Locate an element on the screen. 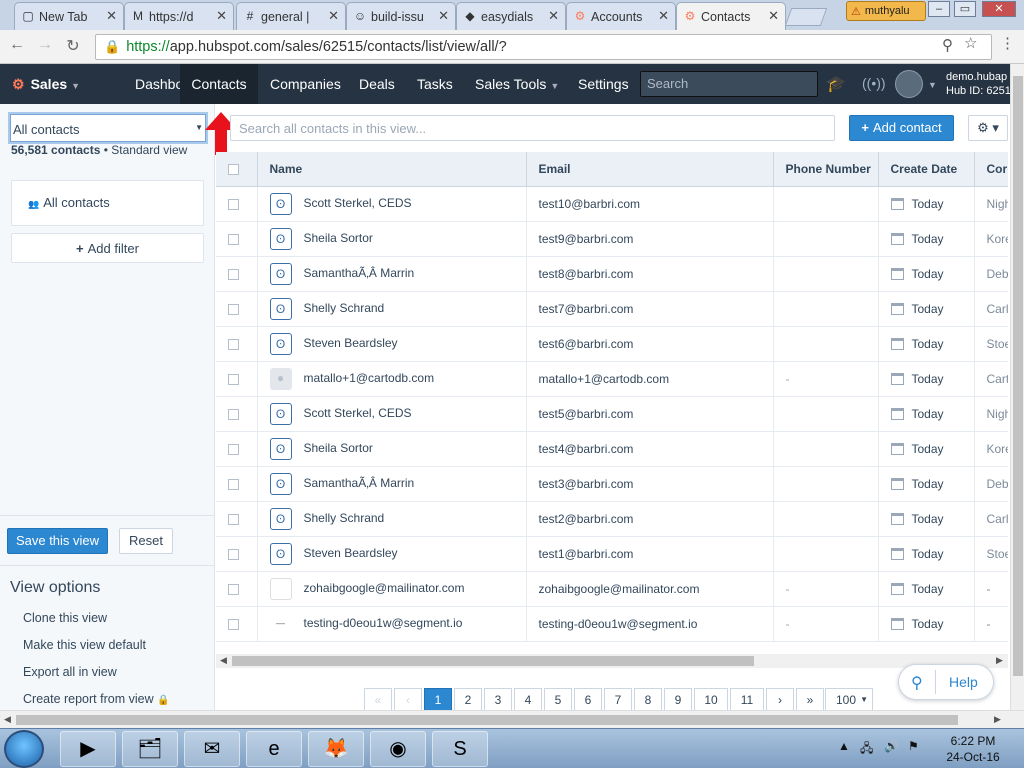  browser-tab: Mhttps://d ✕ is located at coordinates (179, 16).